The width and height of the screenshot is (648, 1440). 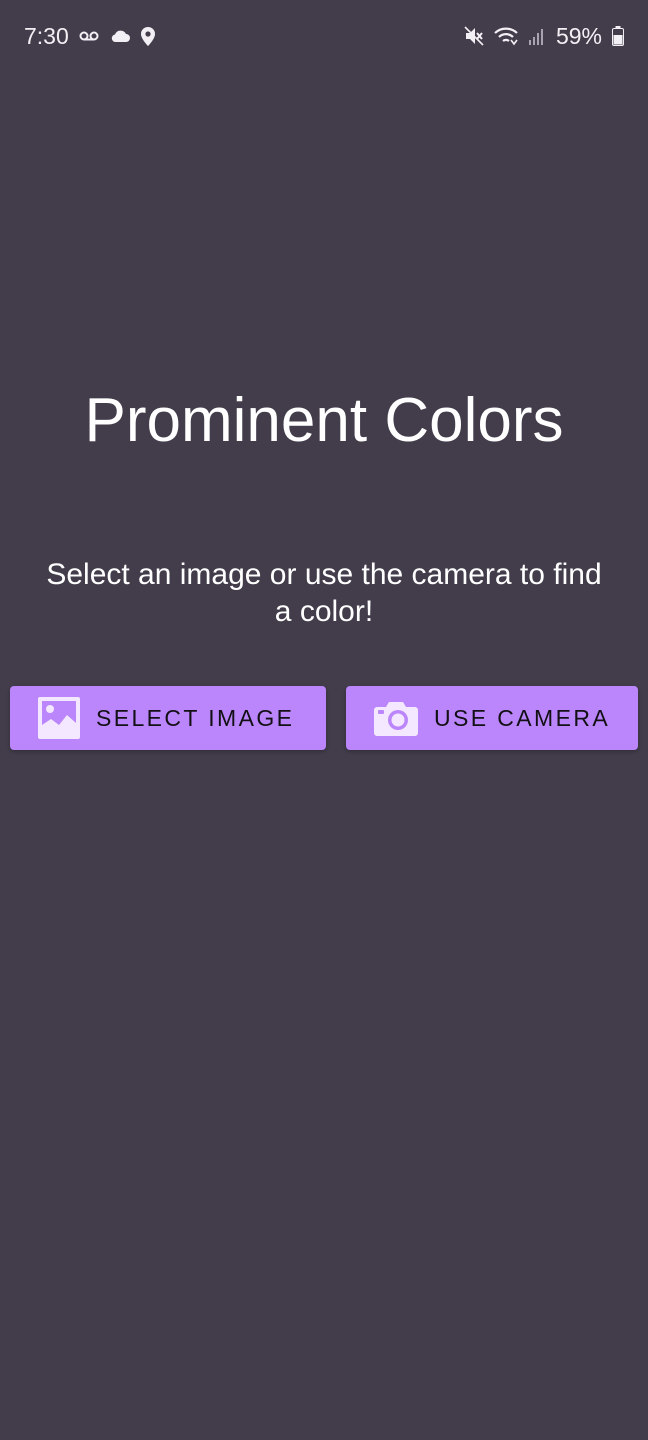 I want to click on page-title: Prominent Colors, so click(x=324, y=420).